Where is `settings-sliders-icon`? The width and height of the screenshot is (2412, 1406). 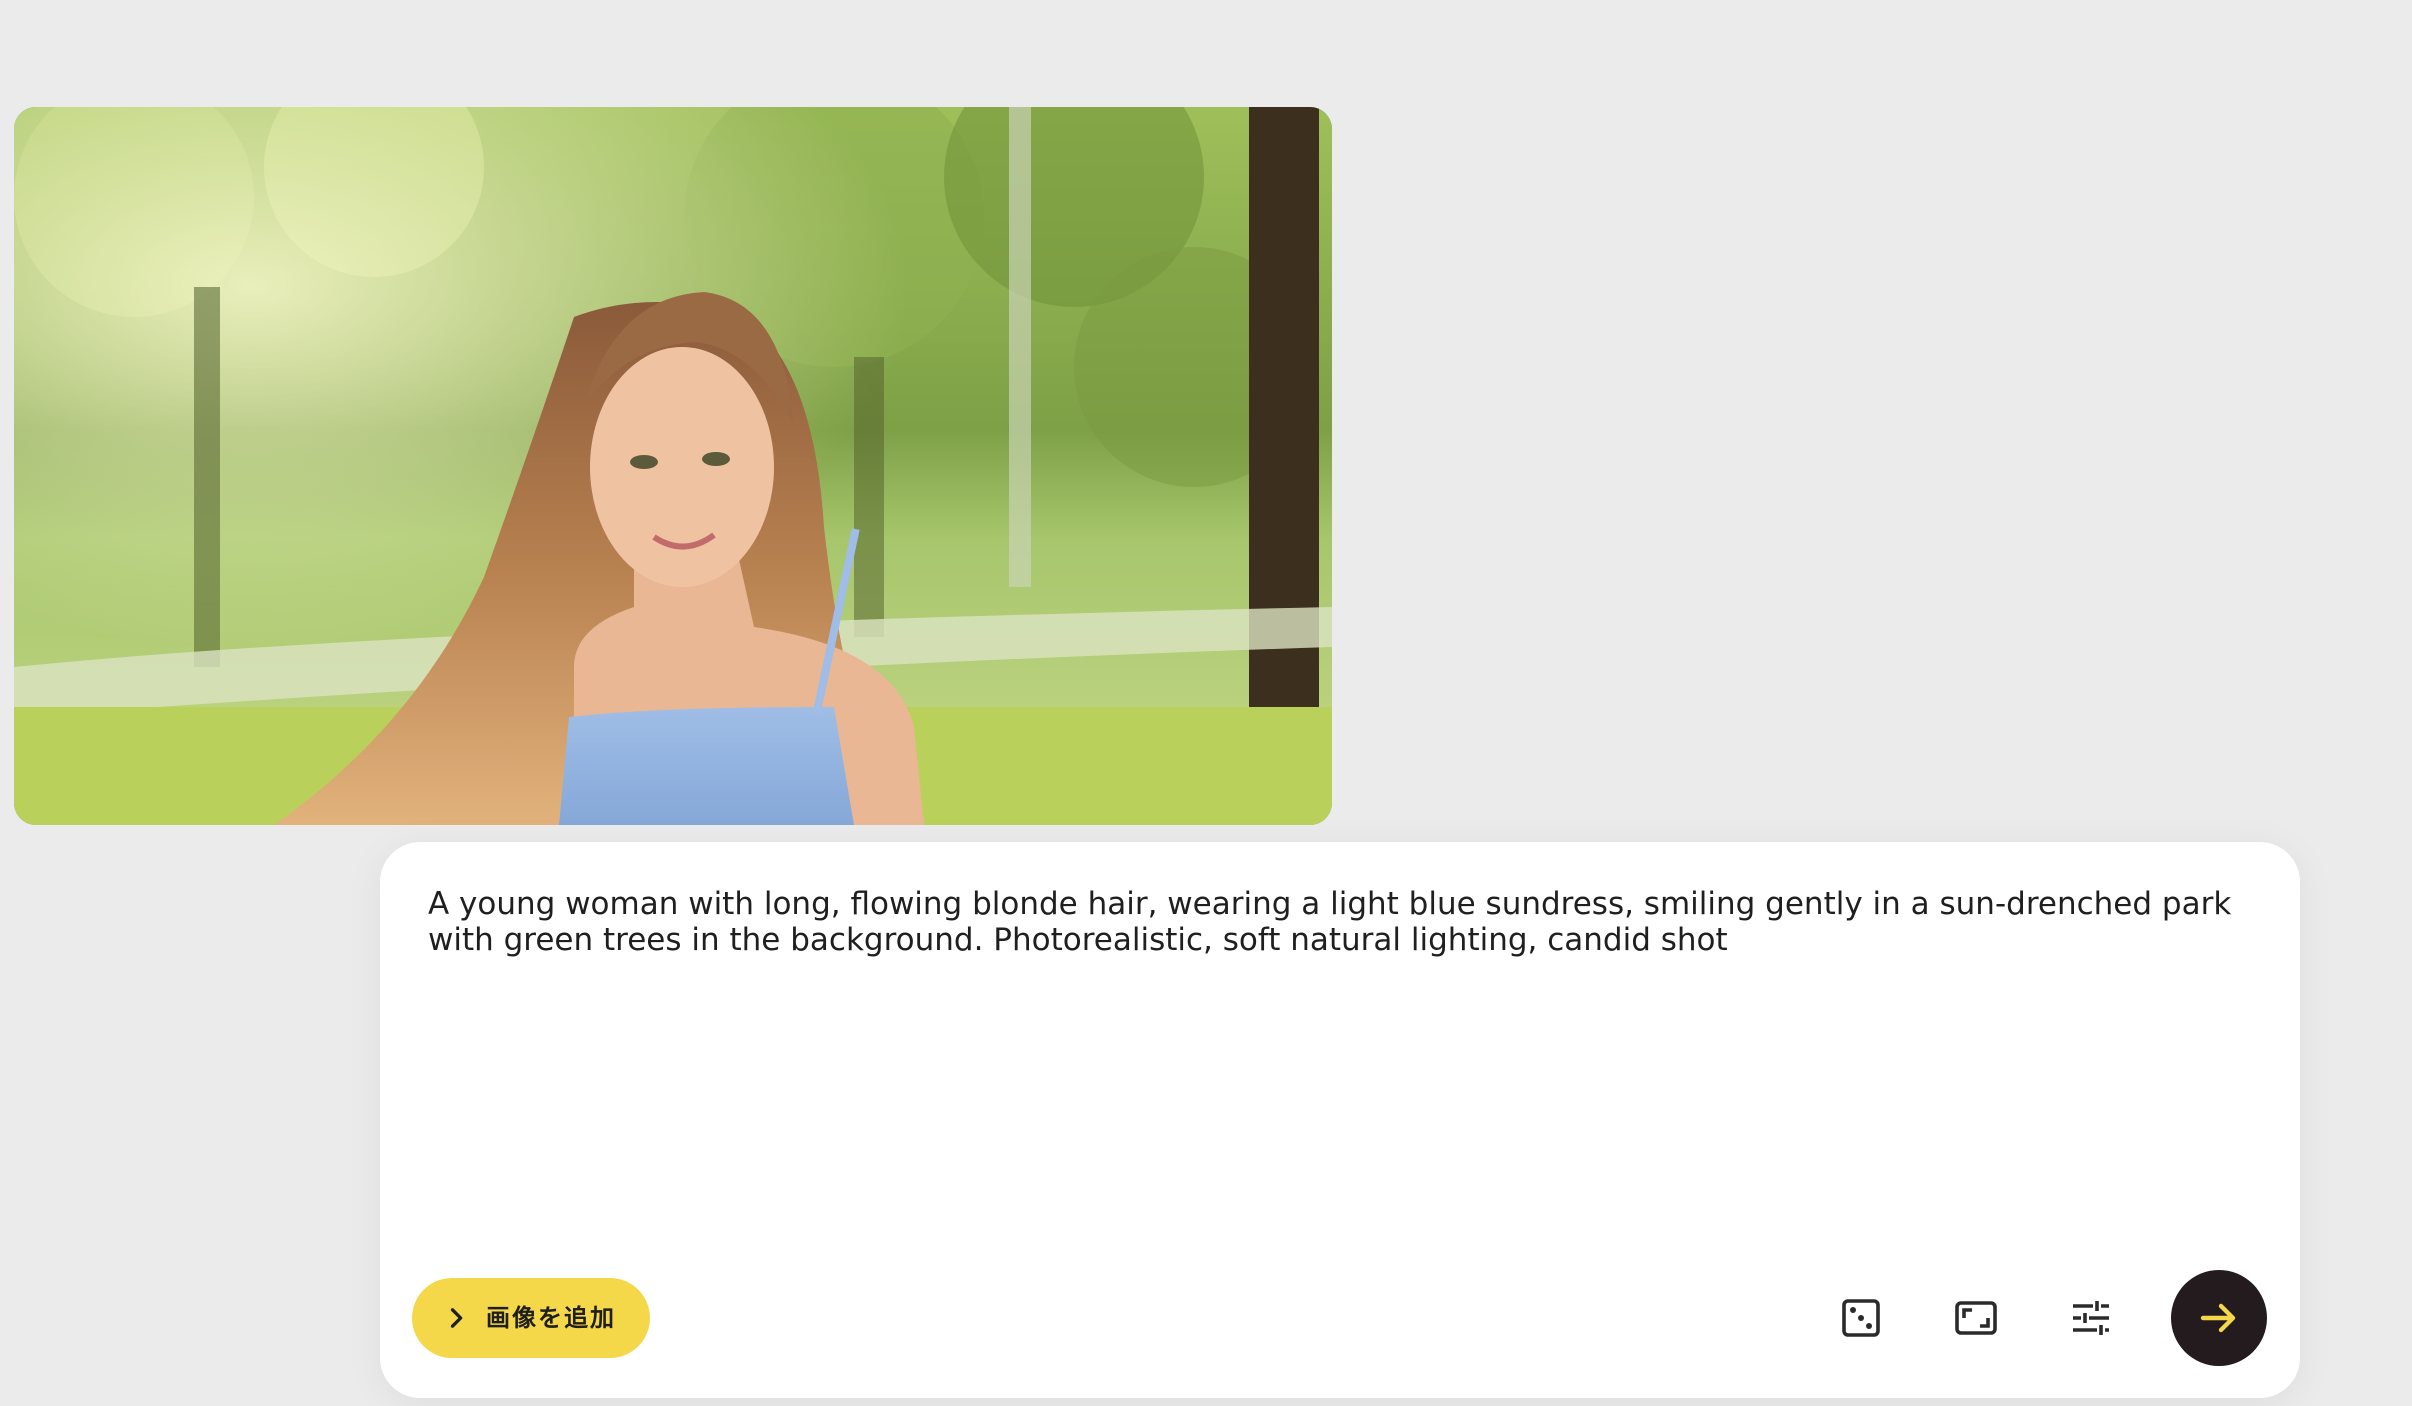 settings-sliders-icon is located at coordinates (2091, 1318).